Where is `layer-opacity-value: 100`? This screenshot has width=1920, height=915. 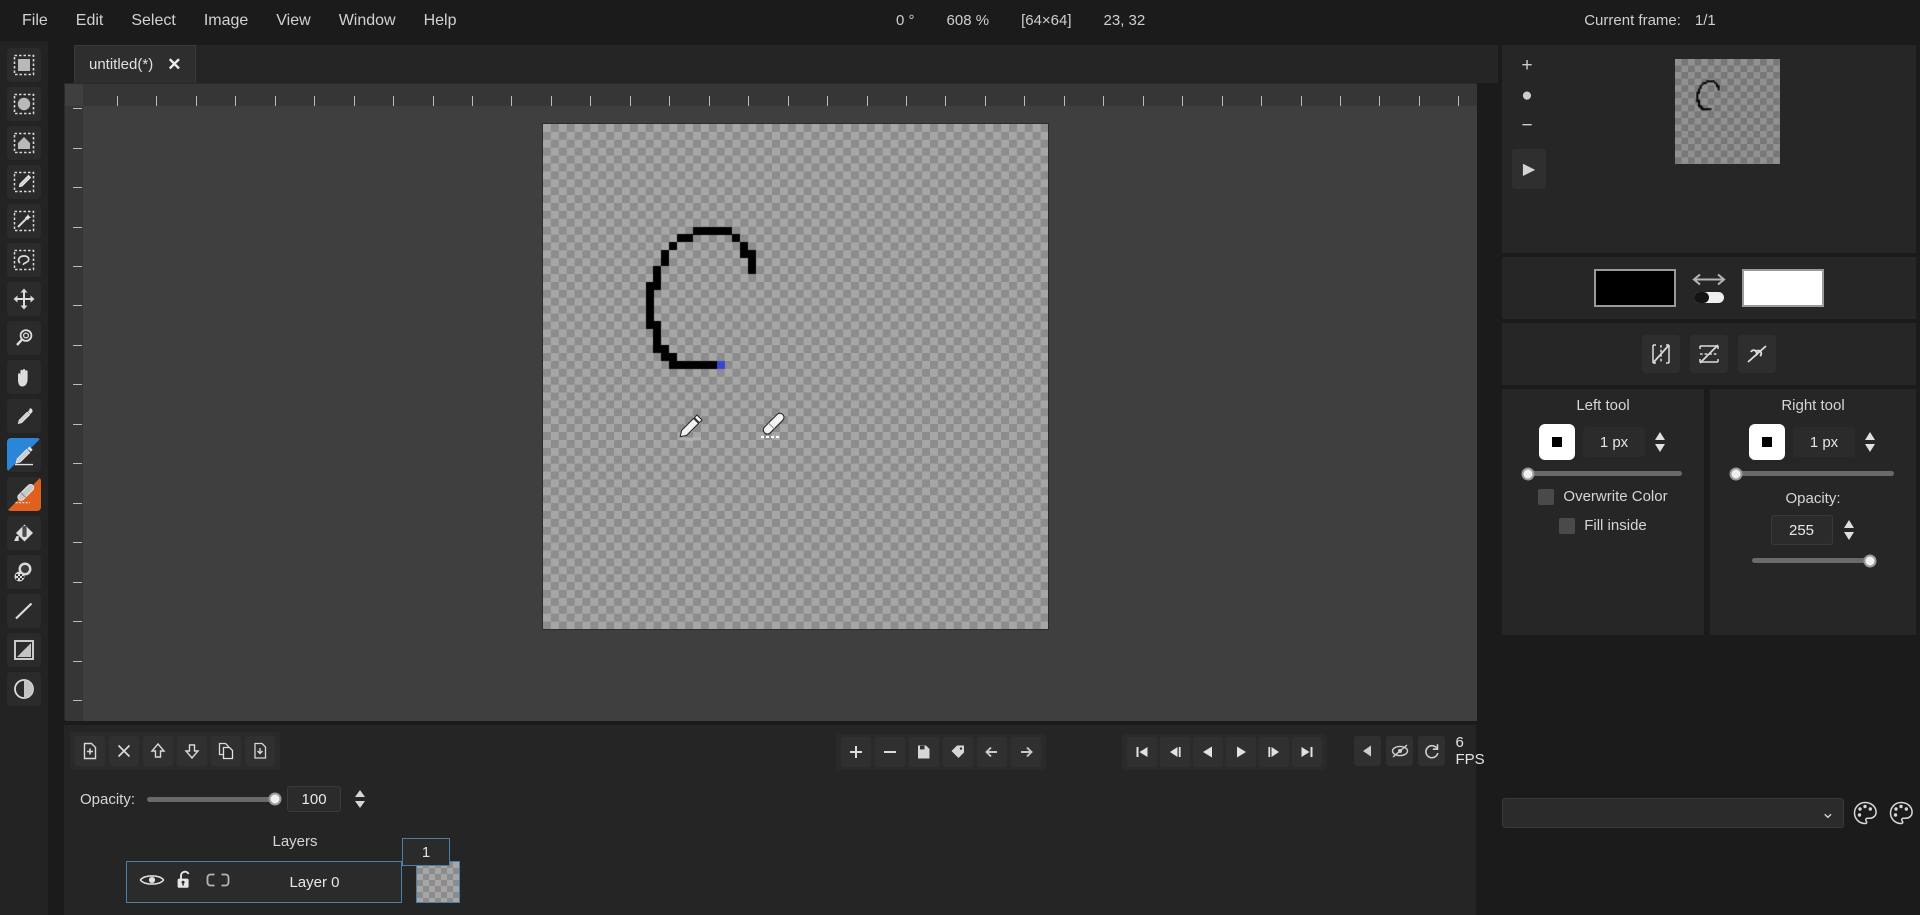
layer-opacity-value: 100 is located at coordinates (314, 799).